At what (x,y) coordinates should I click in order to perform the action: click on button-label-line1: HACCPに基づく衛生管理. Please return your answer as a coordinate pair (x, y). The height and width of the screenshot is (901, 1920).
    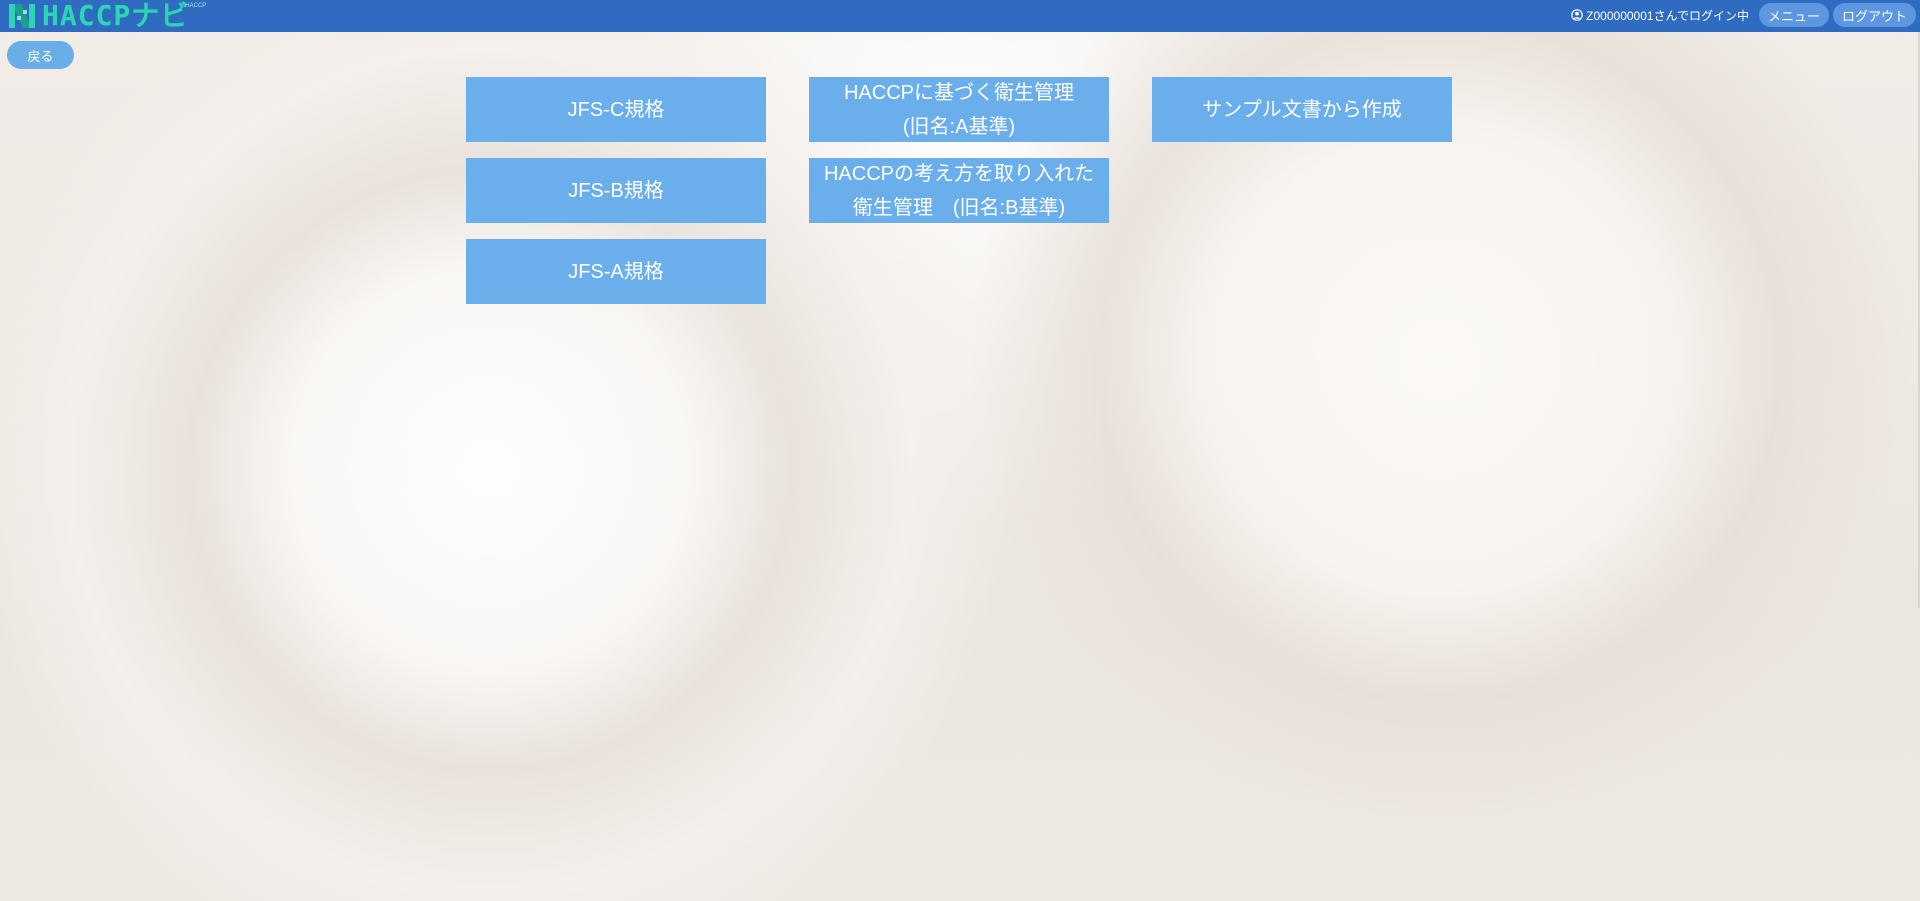
    Looking at the image, I should click on (958, 92).